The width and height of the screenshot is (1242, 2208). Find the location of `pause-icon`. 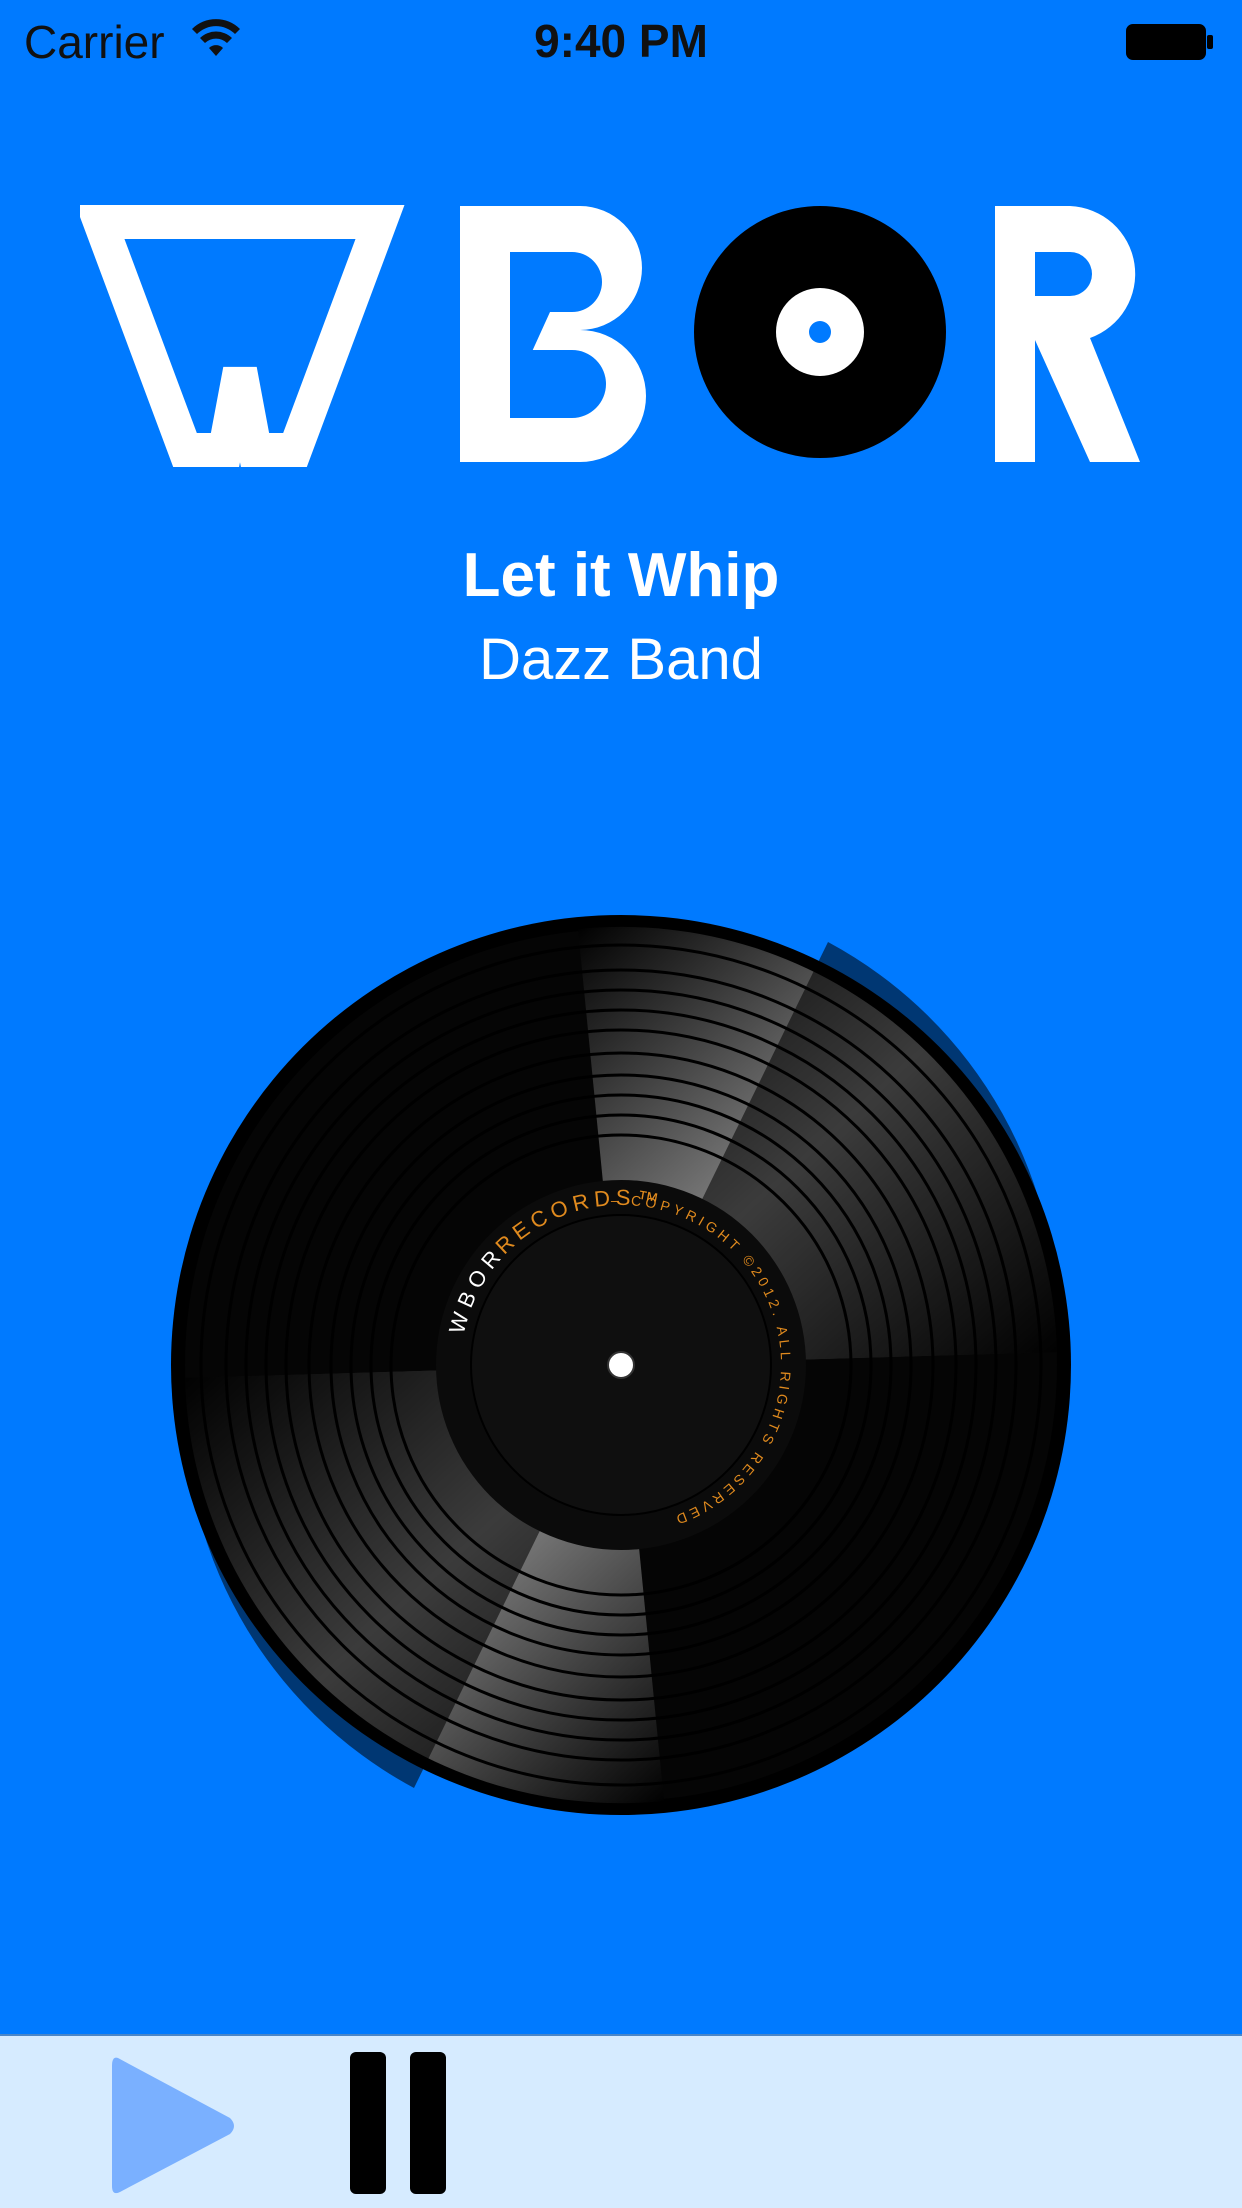

pause-icon is located at coordinates (402, 2126).